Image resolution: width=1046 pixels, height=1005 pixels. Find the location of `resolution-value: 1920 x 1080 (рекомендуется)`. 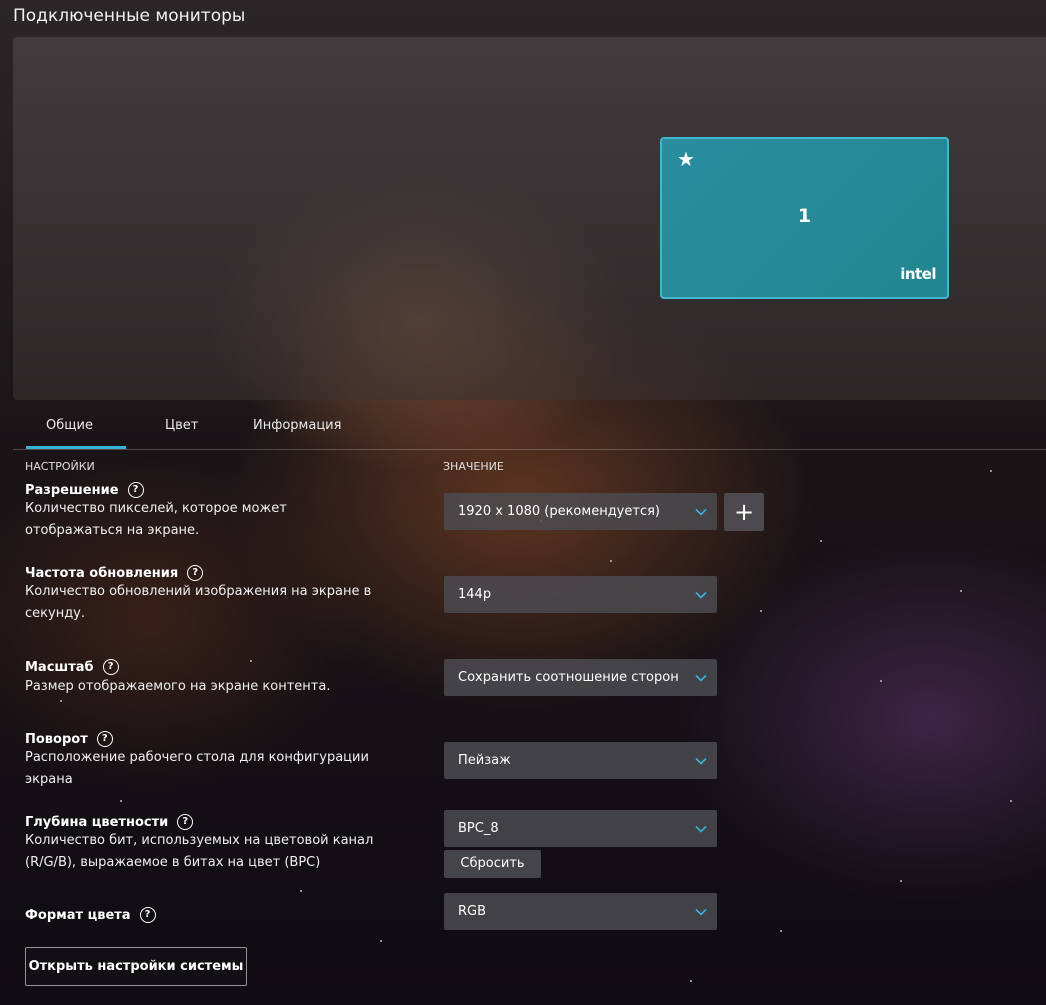

resolution-value: 1920 x 1080 (рекомендуется) is located at coordinates (559, 511).